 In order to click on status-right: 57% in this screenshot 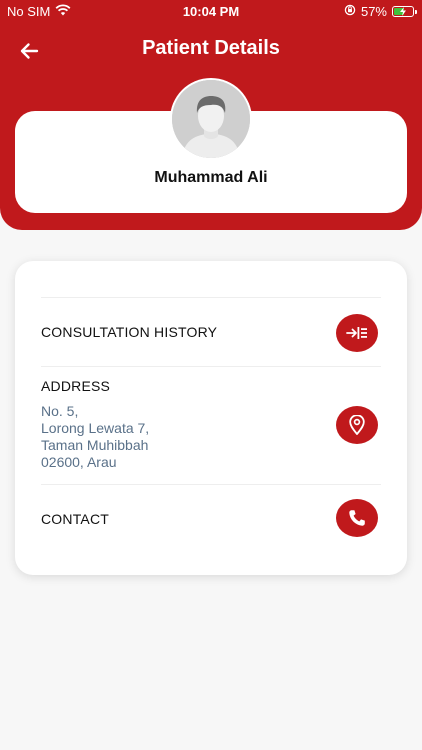, I will do `click(380, 11)`.